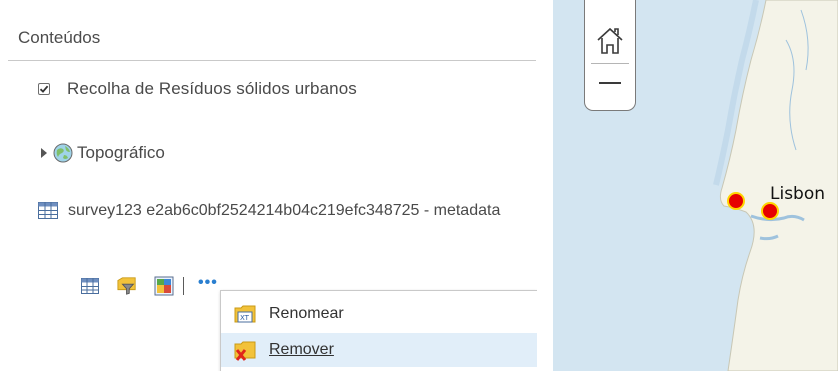 The image size is (838, 371). Describe the element at coordinates (63, 153) in the screenshot. I see `basemap-globe-icon` at that location.